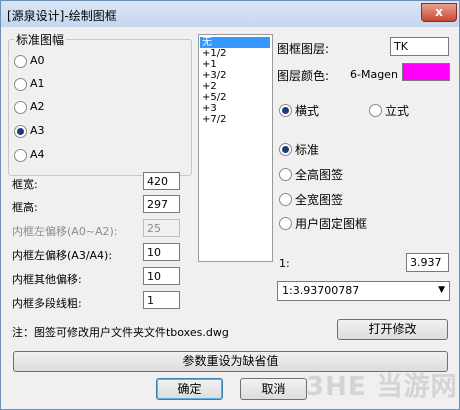 This screenshot has width=460, height=410. Describe the element at coordinates (235, 119) in the screenshot. I see `list-item: +7/2` at that location.